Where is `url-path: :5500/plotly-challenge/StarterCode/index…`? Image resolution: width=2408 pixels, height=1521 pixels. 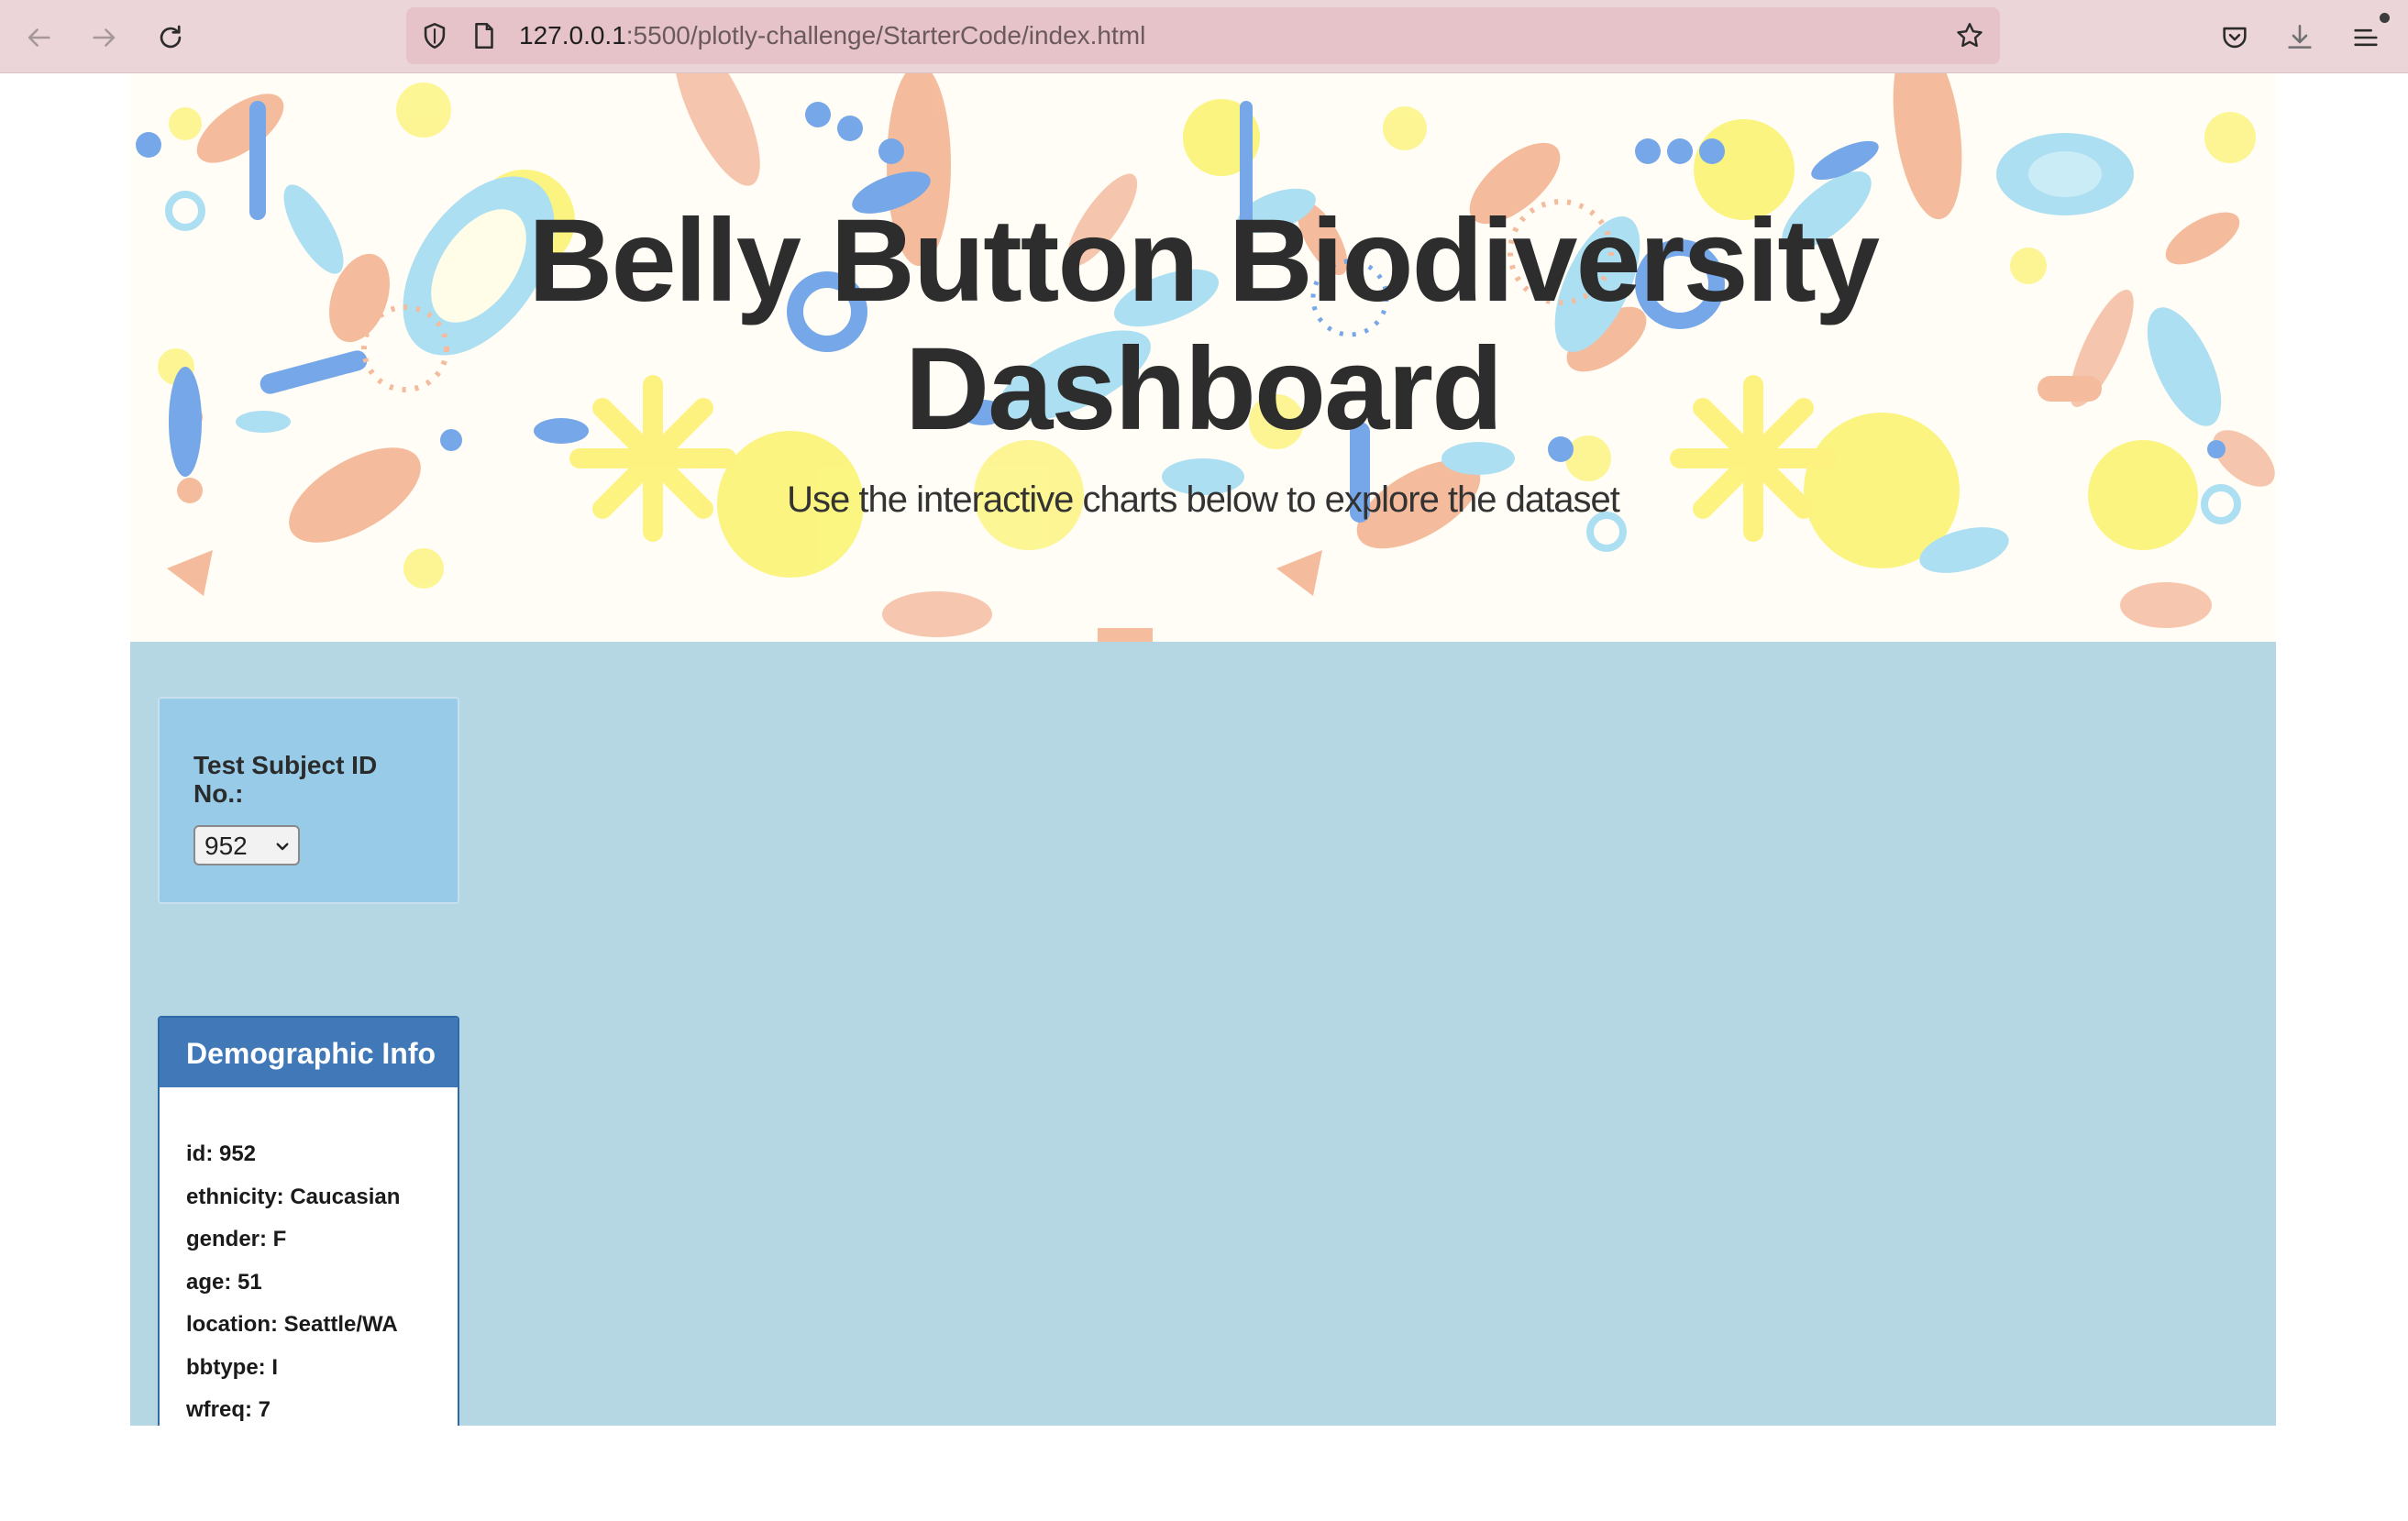 url-path: :5500/plotly-challenge/StarterCode/index… is located at coordinates (885, 35).